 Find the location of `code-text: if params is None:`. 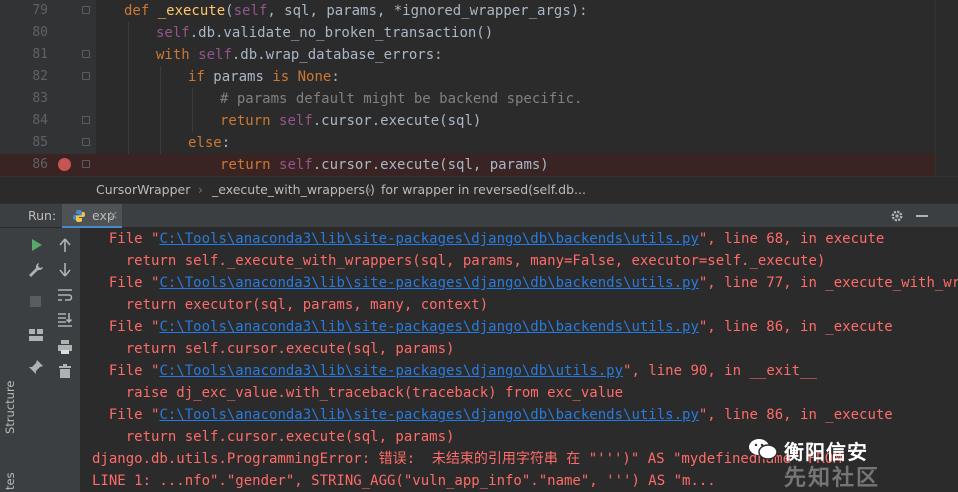

code-text: if params is None: is located at coordinates (264, 77).